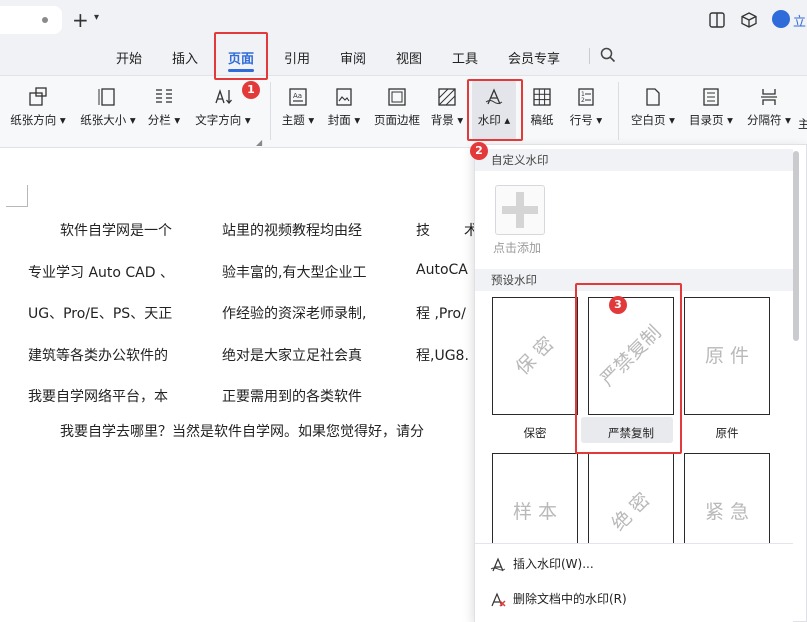 Image resolution: width=807 pixels, height=622 pixels. Describe the element at coordinates (542, 110) in the screenshot. I see `draft-paper-button: 稿纸` at that location.